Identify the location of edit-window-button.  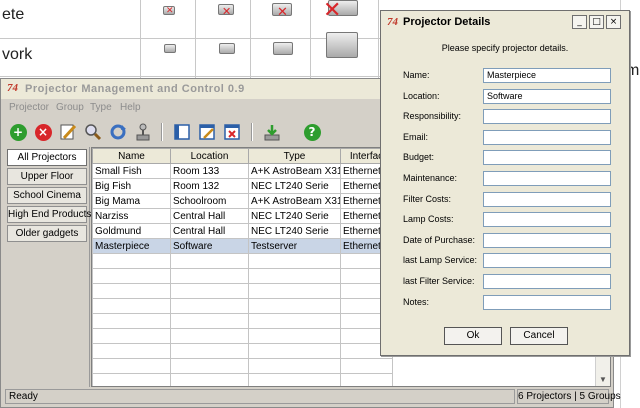
(207, 132).